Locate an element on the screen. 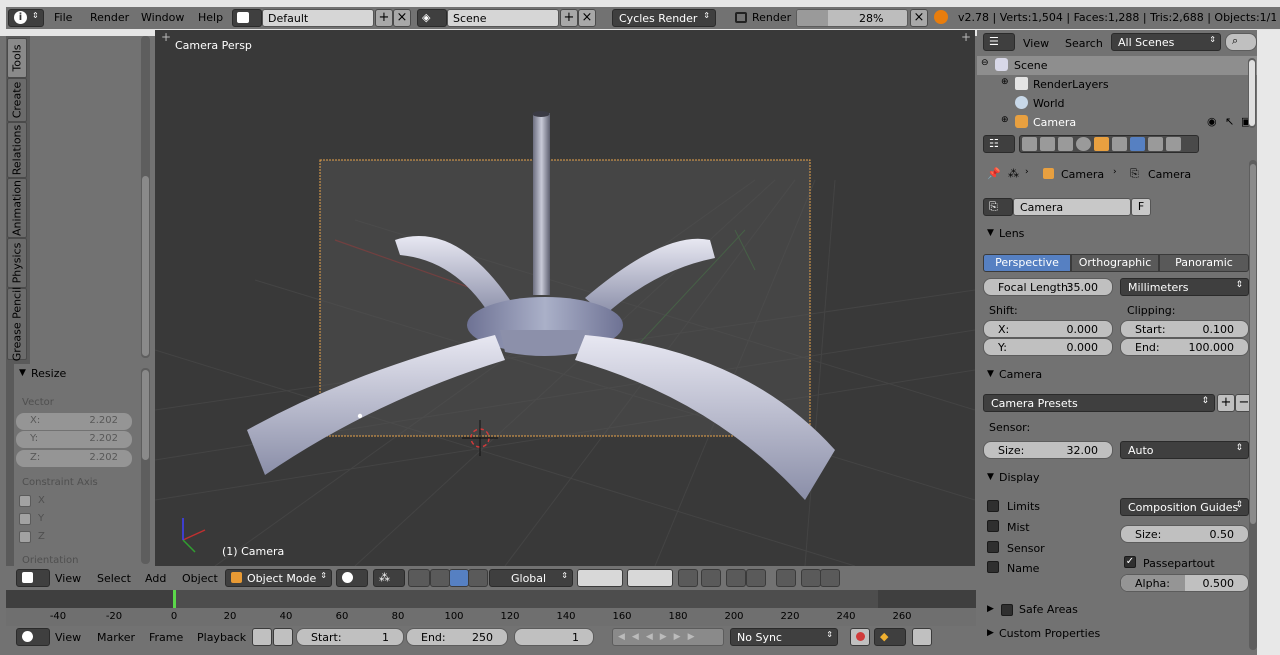 The height and width of the screenshot is (655, 1280). constraint-x-checkbox is located at coordinates (25, 501).